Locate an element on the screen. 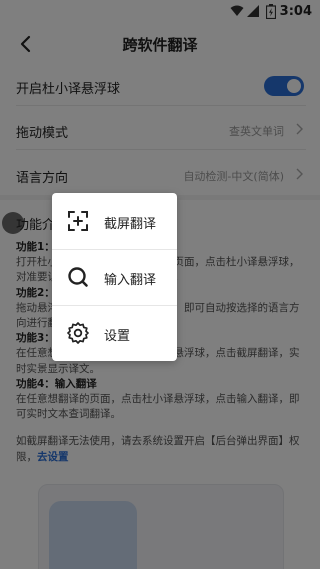 This screenshot has width=320, height=569. menu-item-label: 设置 is located at coordinates (117, 336).